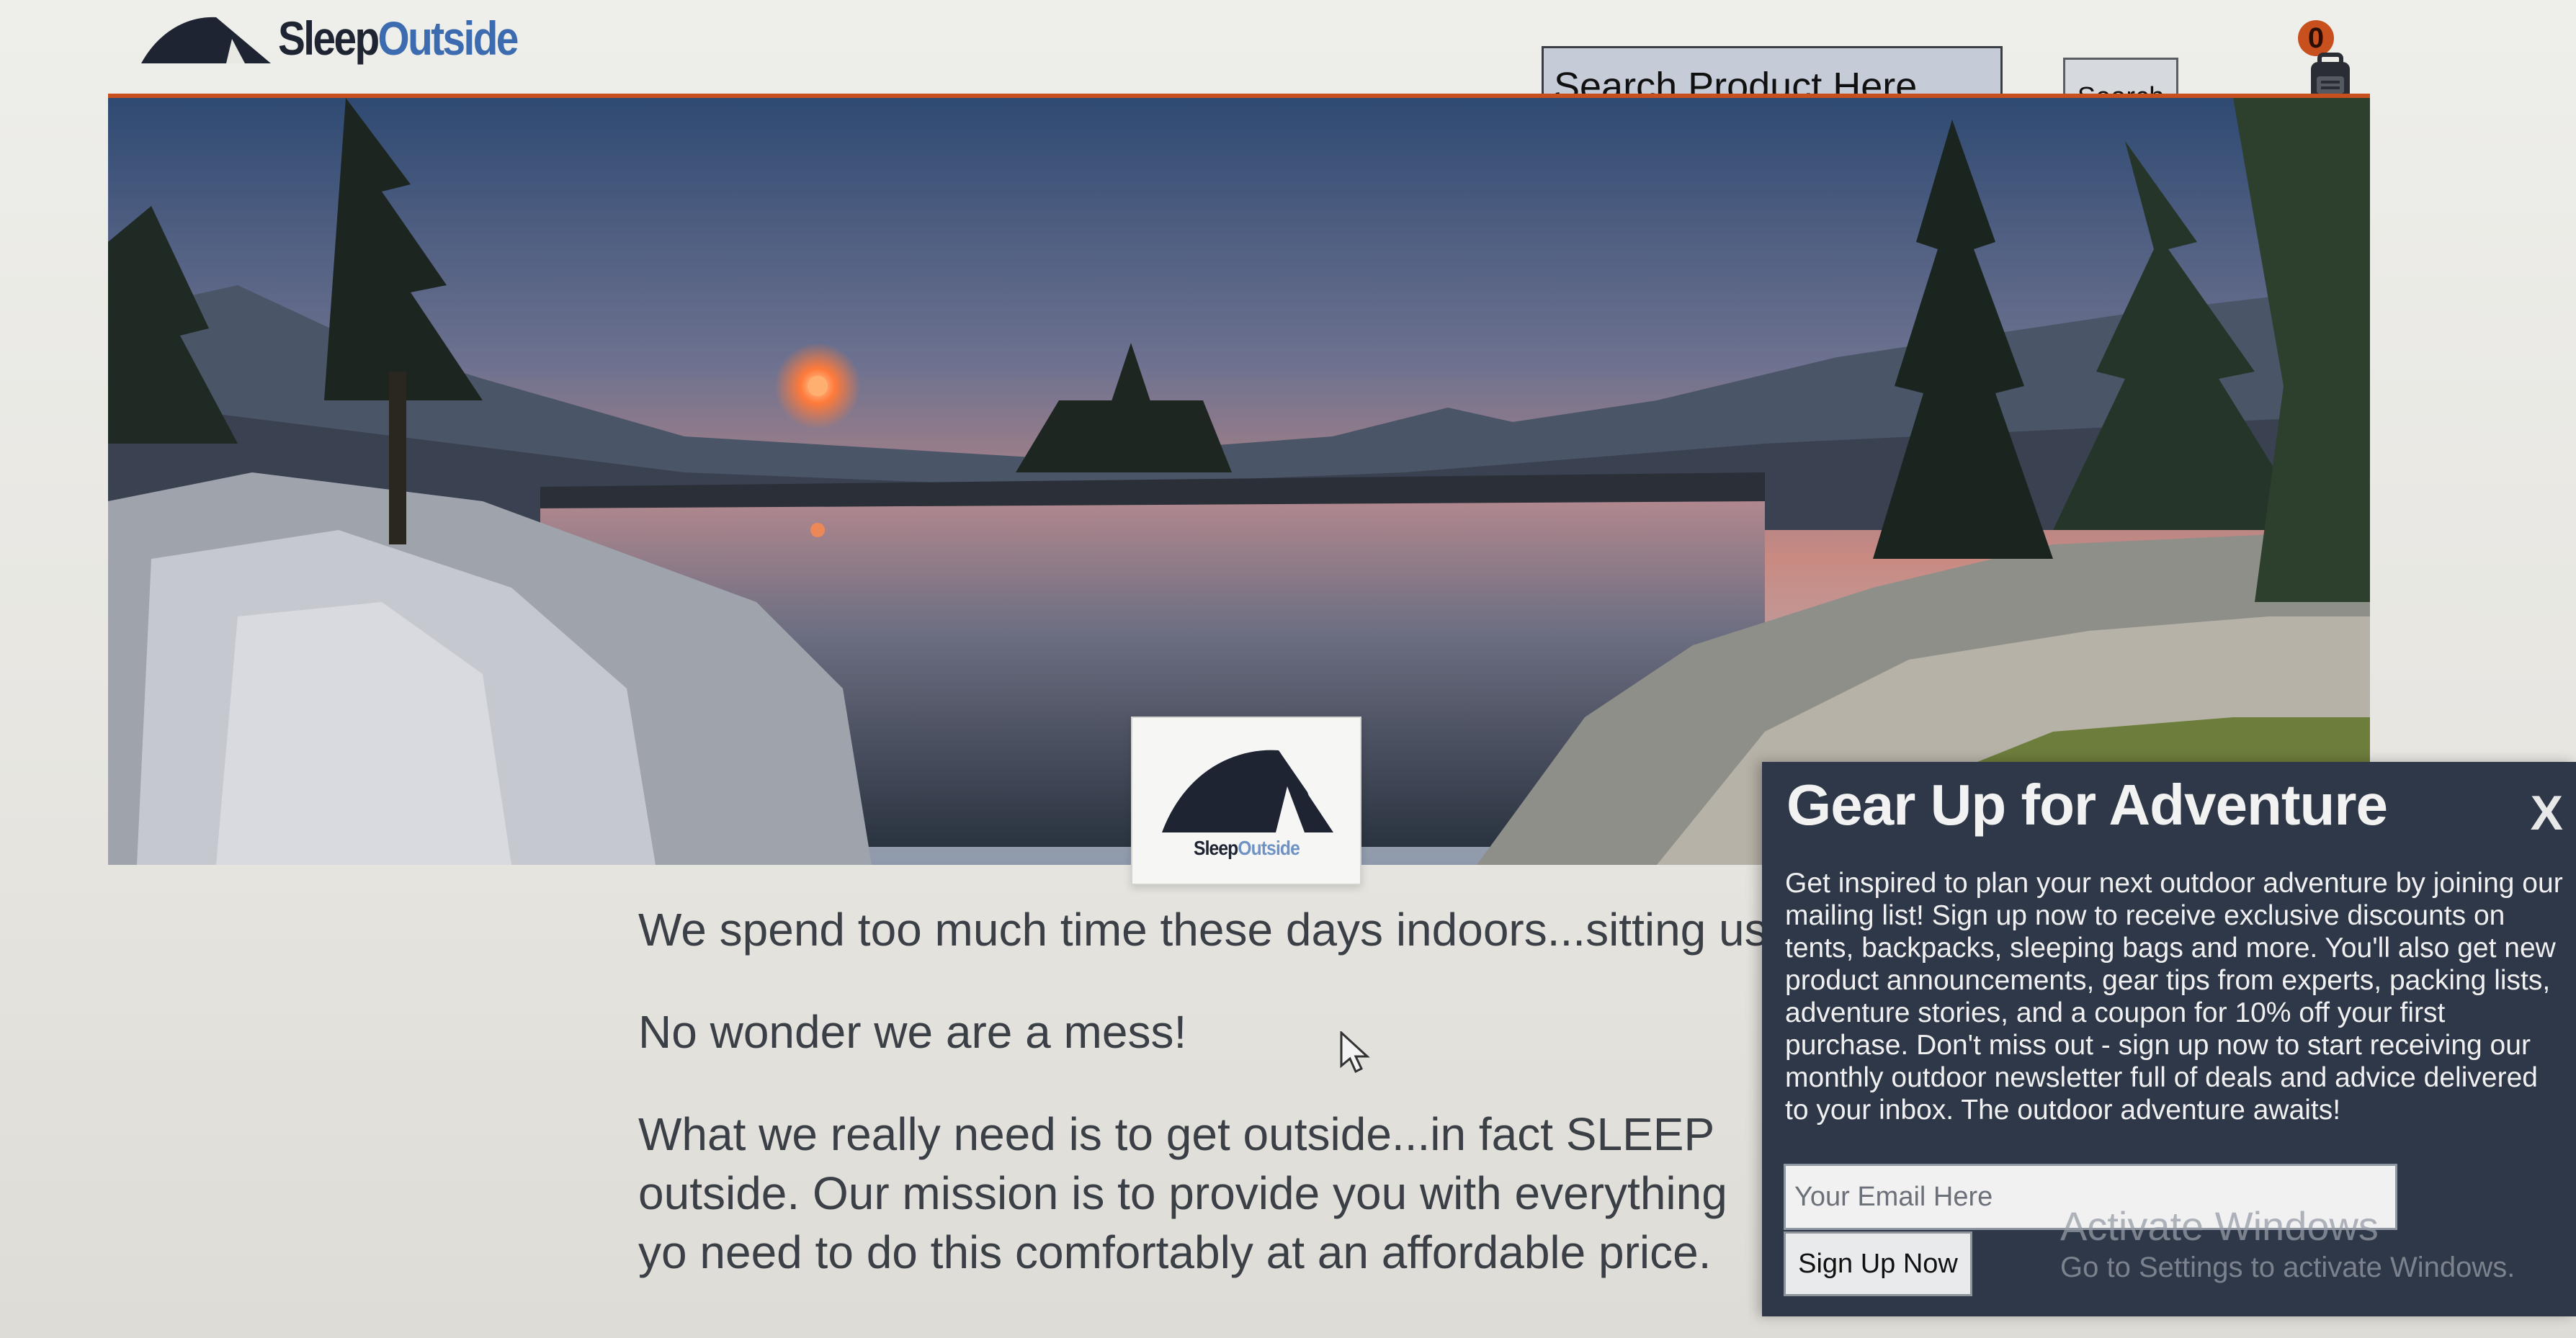 The image size is (2576, 1338). What do you see at coordinates (1268, 848) in the screenshot?
I see `badge-word-outside: Outside` at bounding box center [1268, 848].